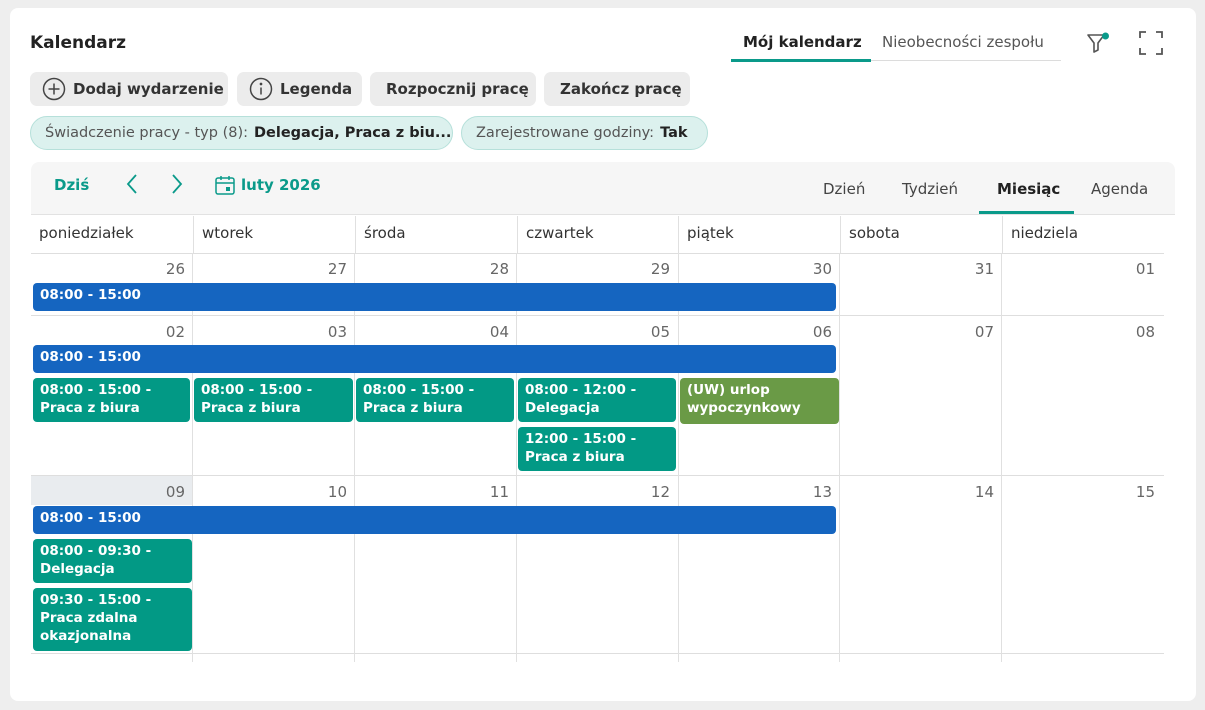 The width and height of the screenshot is (1205, 710). What do you see at coordinates (974, 269) in the screenshot?
I see `day-number: 31` at bounding box center [974, 269].